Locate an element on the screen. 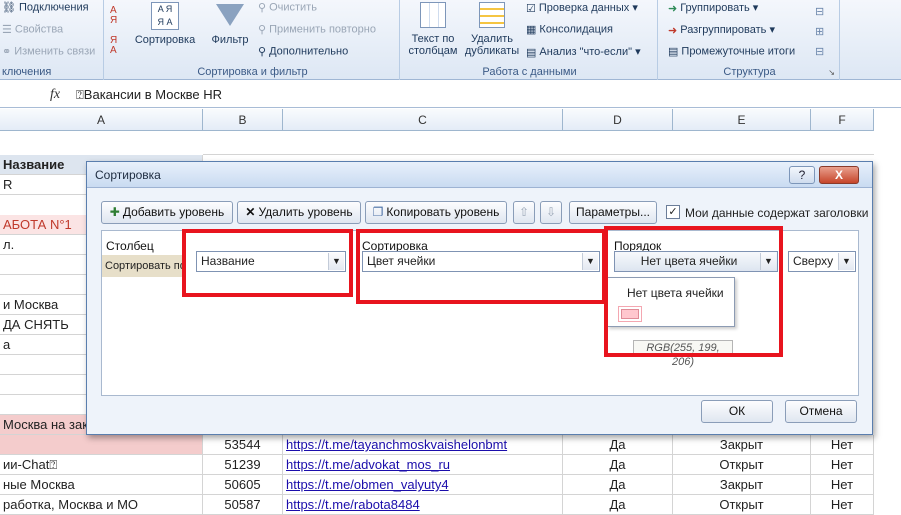 This screenshot has height=515, width=901. column-header-e: E is located at coordinates (742, 120).